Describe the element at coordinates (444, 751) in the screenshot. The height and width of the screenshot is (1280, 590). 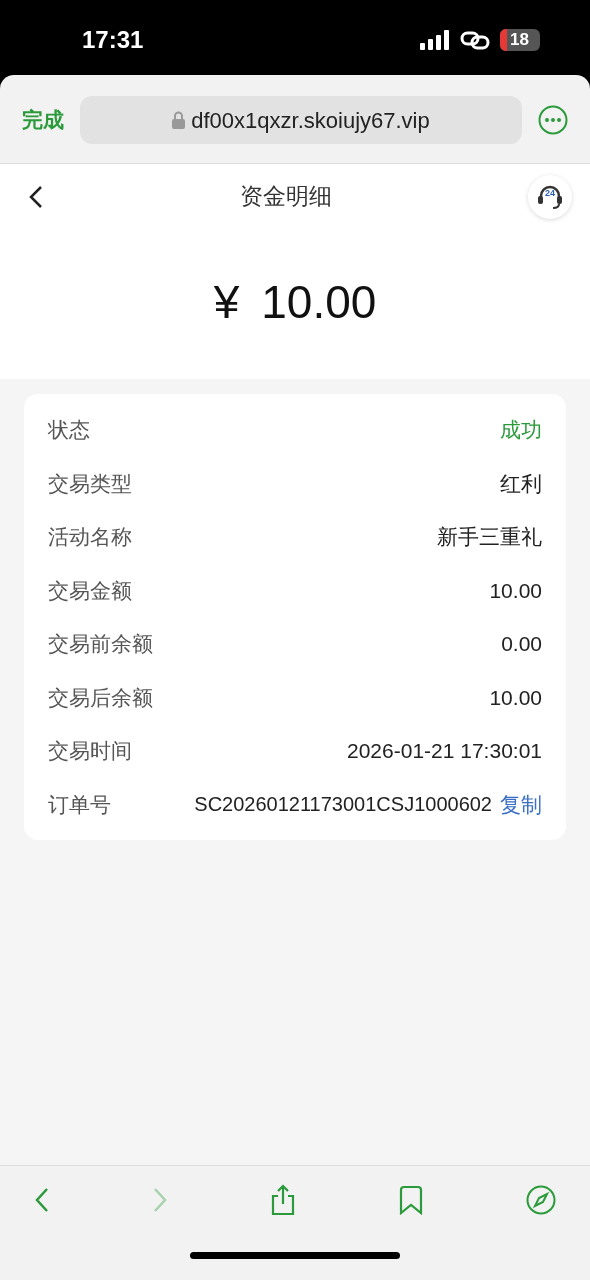
I see `detail-value: 2026-01-21 17:30:01` at that location.